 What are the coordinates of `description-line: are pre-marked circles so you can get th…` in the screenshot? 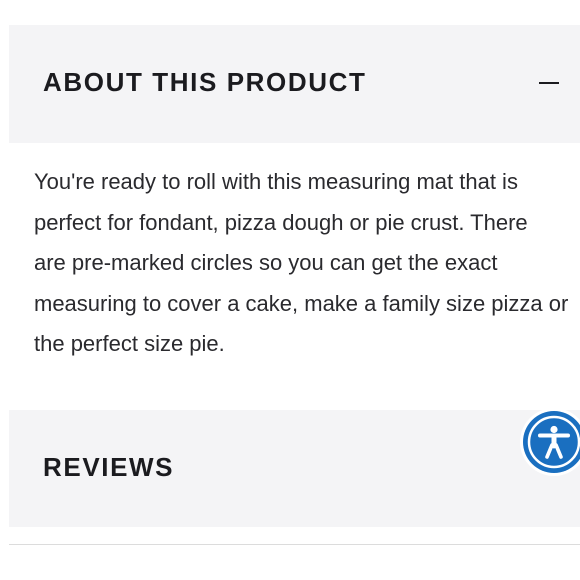 It's located at (266, 262).